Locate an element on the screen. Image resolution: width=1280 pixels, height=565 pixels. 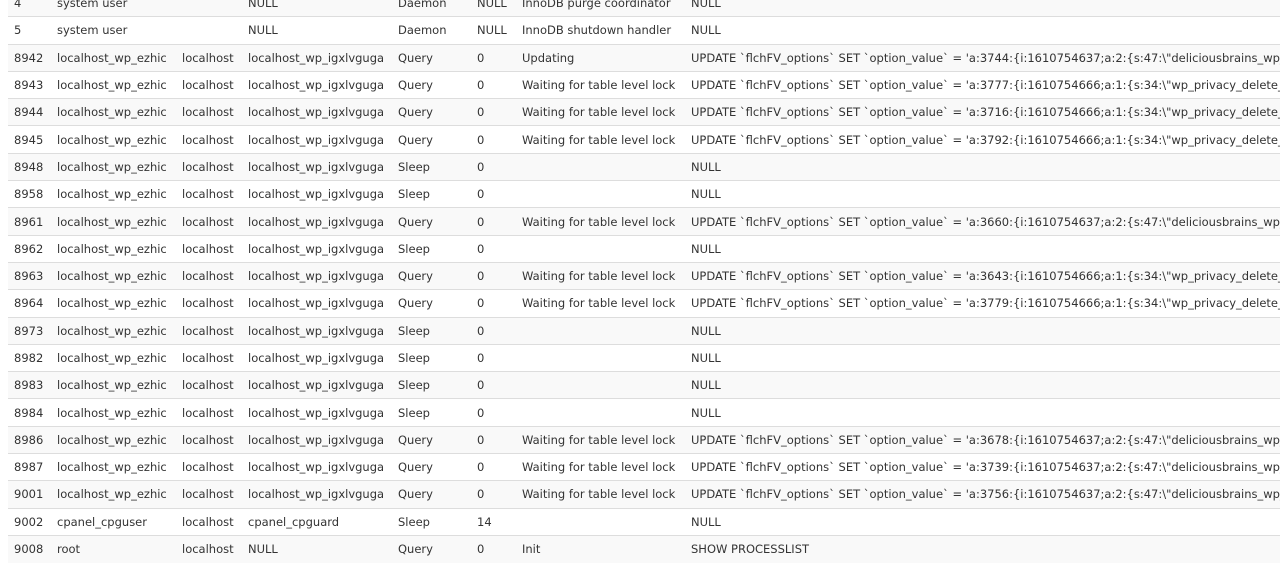
process-id-cell: 4 is located at coordinates (29, 8).